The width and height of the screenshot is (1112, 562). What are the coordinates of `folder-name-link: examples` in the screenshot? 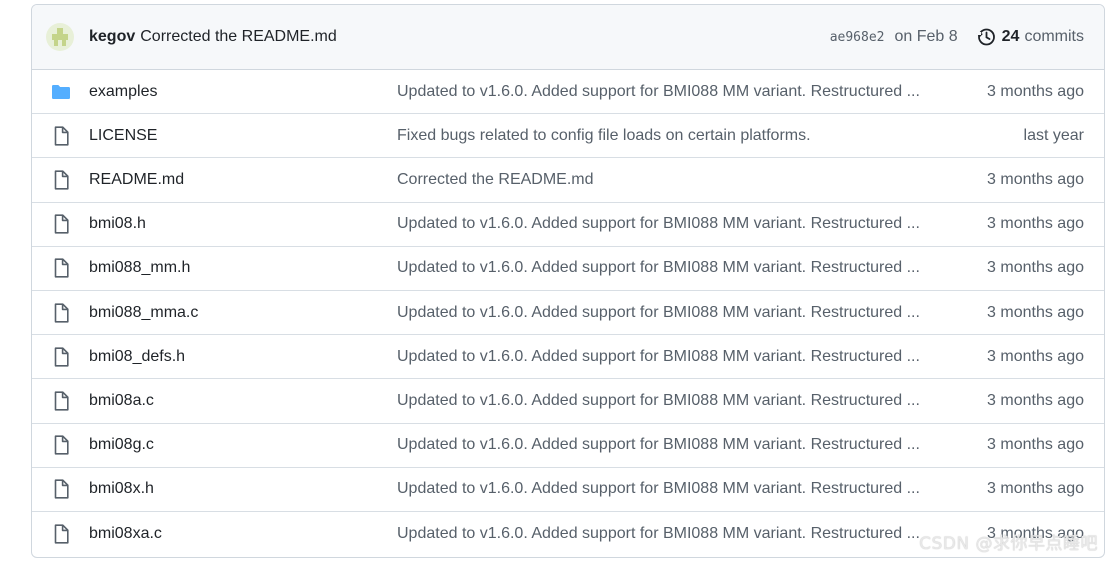 It's located at (243, 92).